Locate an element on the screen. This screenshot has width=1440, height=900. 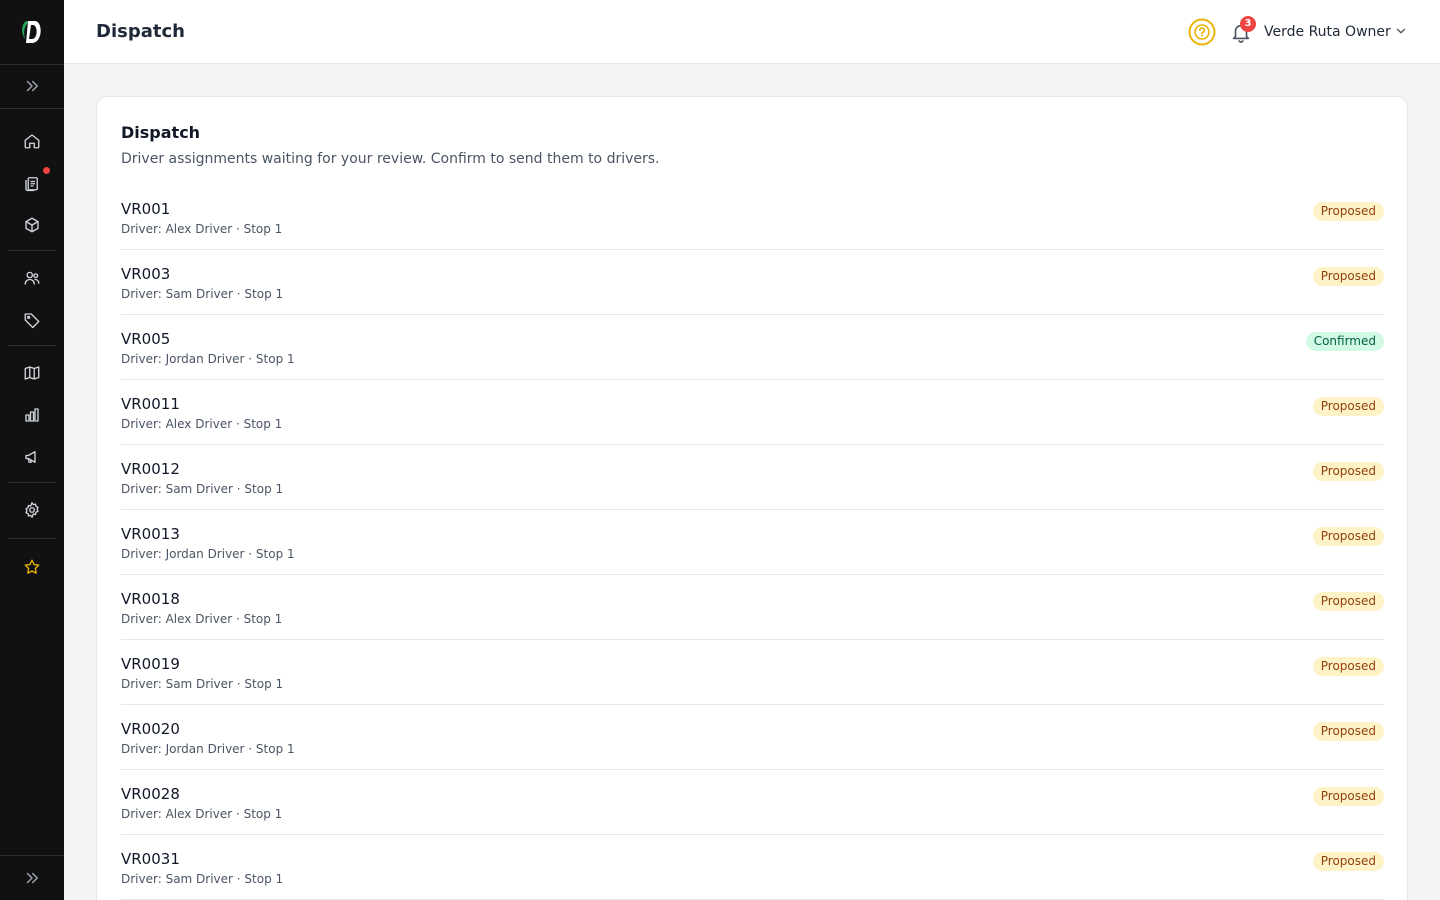
sidebar-item-tags is located at coordinates (32, 320).